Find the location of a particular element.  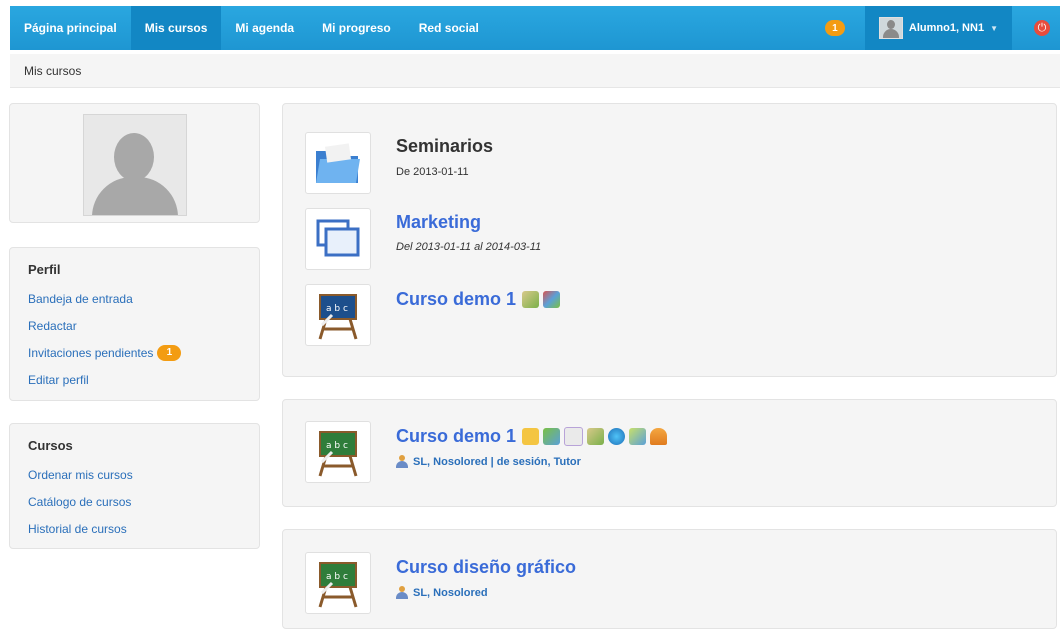

session-window-icon is located at coordinates (338, 239).